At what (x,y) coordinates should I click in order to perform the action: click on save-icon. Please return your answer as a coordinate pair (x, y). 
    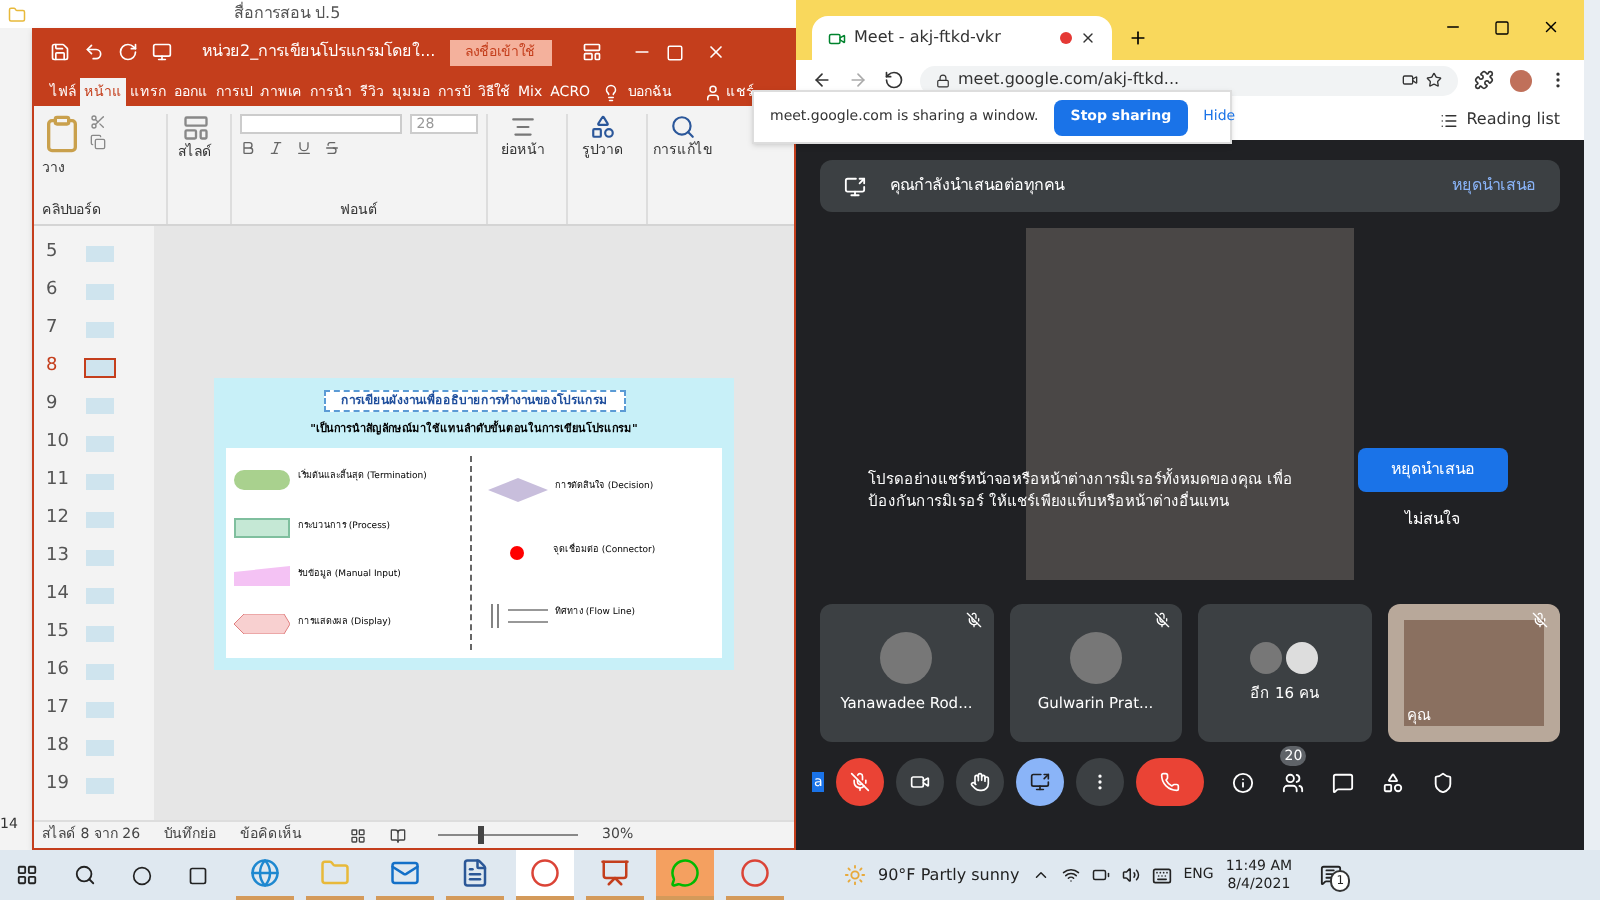
    Looking at the image, I should click on (60, 52).